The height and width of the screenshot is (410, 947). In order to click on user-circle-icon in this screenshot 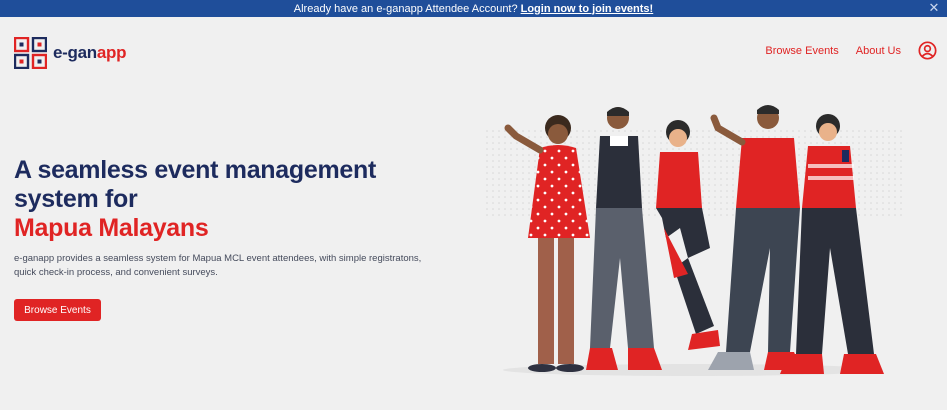, I will do `click(927, 50)`.